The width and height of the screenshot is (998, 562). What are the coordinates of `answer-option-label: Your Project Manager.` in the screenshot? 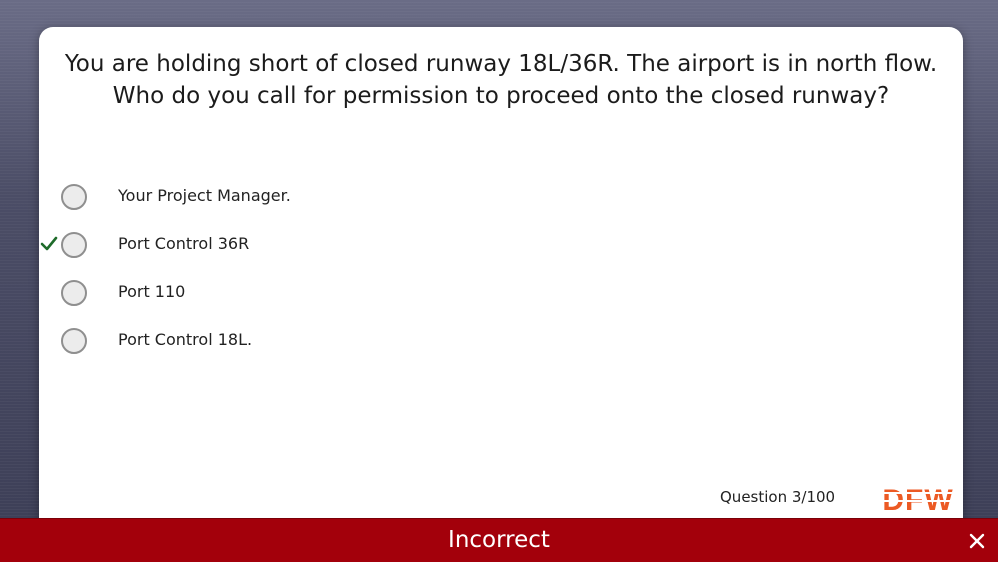 It's located at (204, 195).